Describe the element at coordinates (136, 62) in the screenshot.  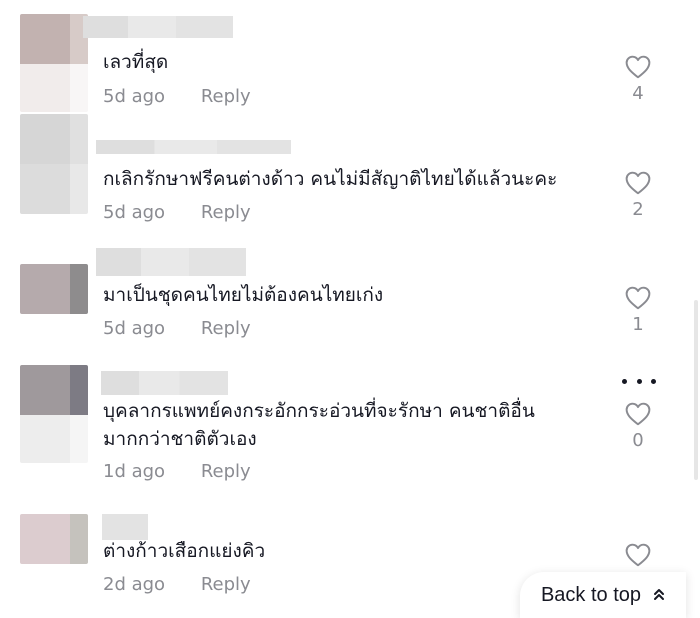
I see `comment-text: เลวที่สุด` at that location.